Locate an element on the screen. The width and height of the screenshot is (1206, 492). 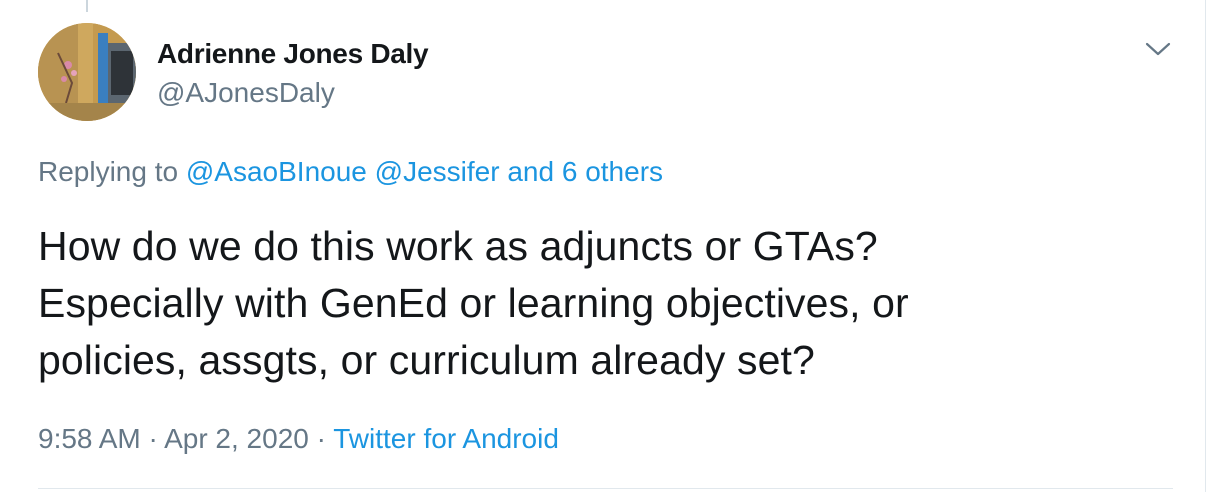
avatar is located at coordinates (87, 72).